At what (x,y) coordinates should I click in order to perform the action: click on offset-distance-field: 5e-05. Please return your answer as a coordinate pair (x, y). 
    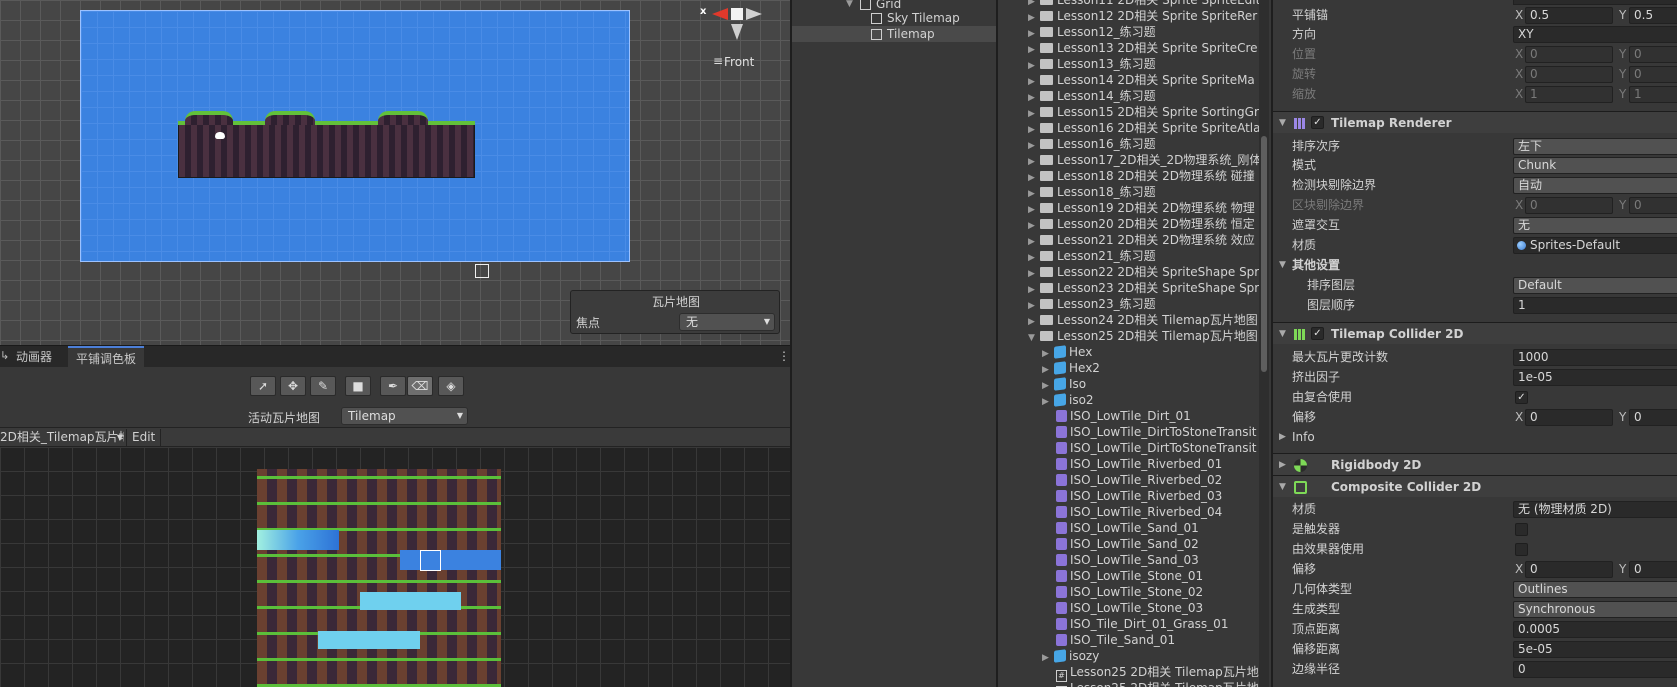
    Looking at the image, I should click on (1595, 649).